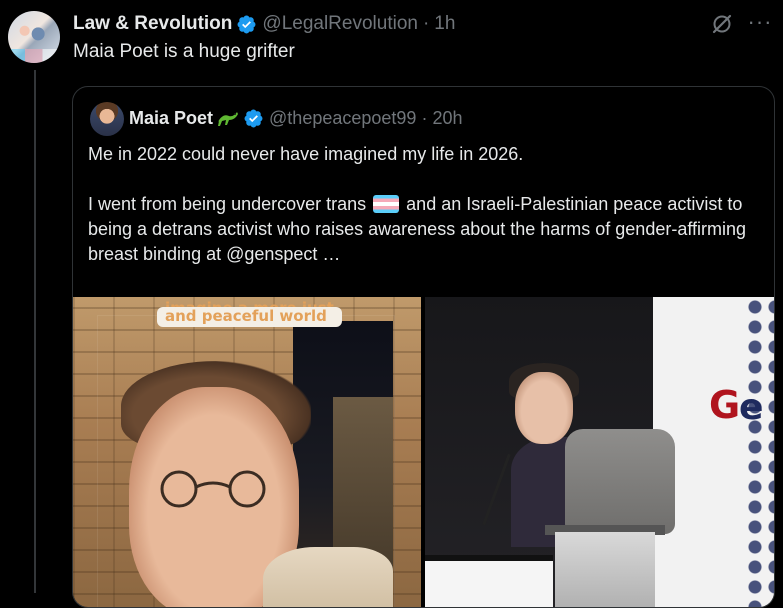  What do you see at coordinates (184, 51) in the screenshot?
I see `tweet-text: Maia Poet is a huge grifter` at bounding box center [184, 51].